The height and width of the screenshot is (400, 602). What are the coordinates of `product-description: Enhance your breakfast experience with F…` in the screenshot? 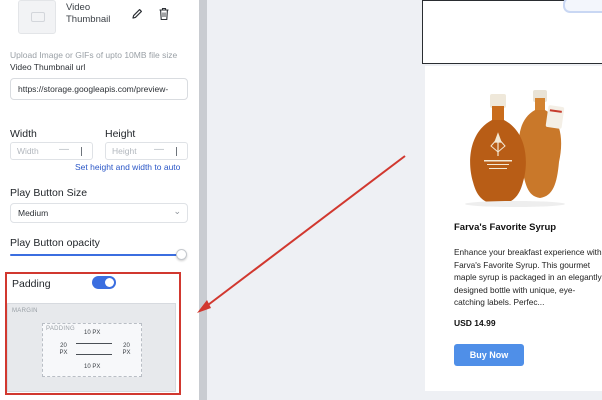 It's located at (528, 277).